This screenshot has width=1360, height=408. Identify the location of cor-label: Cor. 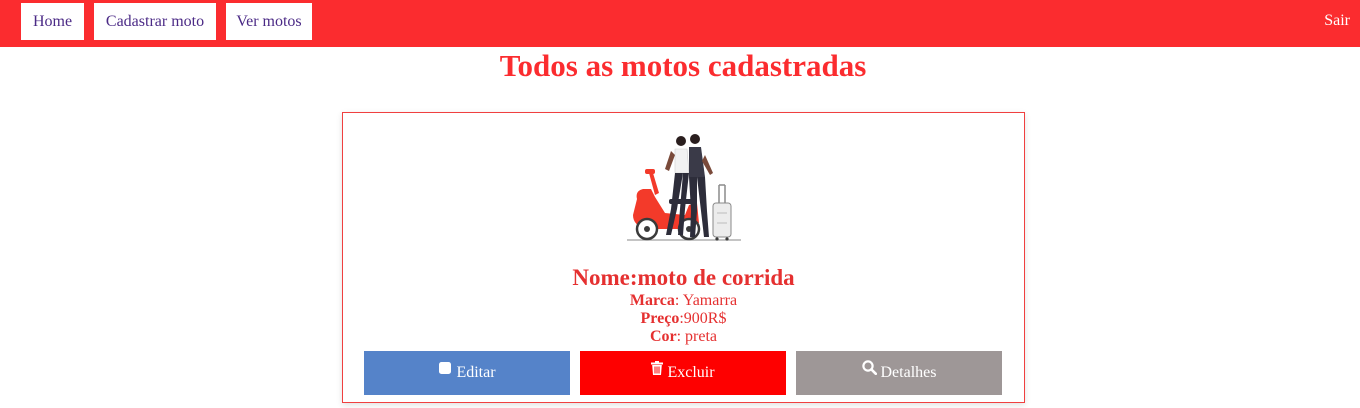
(663, 336).